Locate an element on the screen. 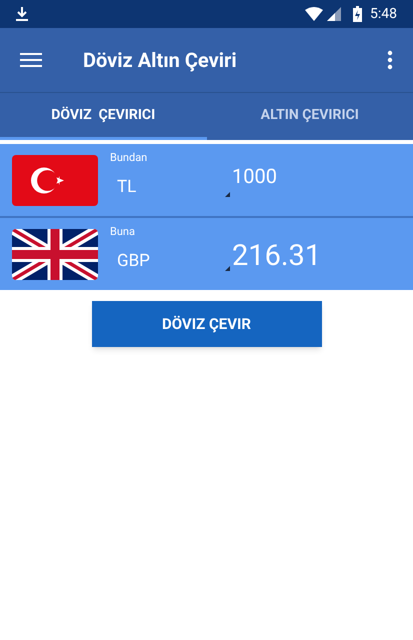 Image resolution: width=413 pixels, height=640 pixels. wifi-icon is located at coordinates (314, 14).